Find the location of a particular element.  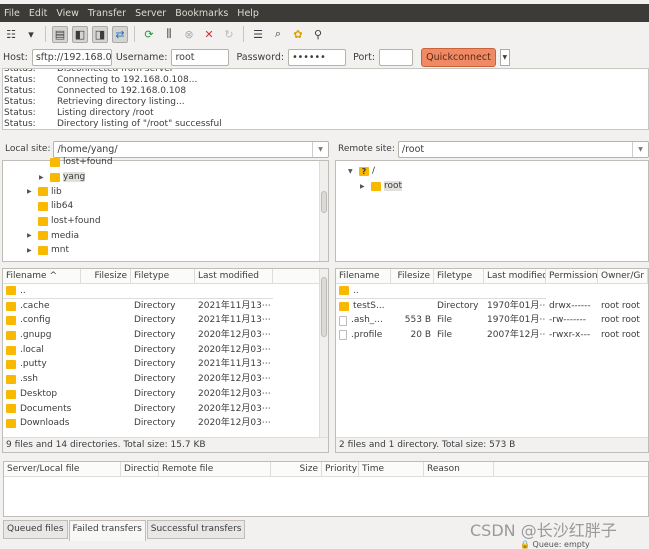

file-row: Desktop Directory 2020年12月03⋯ is located at coordinates (165, 394).